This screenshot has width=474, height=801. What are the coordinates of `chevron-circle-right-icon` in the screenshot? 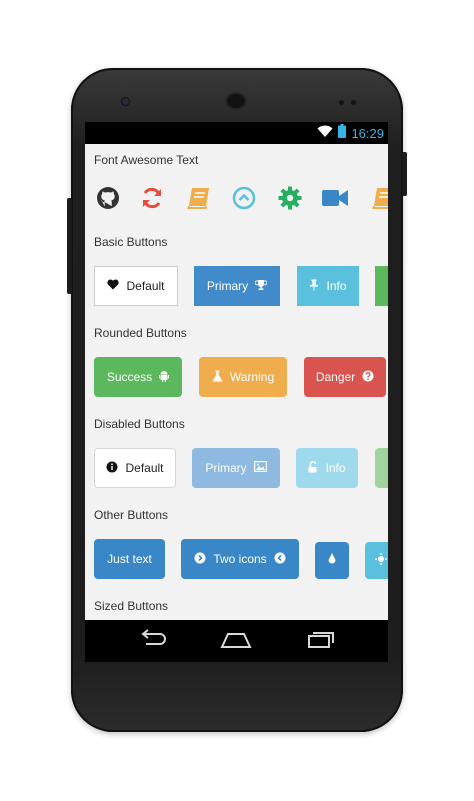 It's located at (200, 559).